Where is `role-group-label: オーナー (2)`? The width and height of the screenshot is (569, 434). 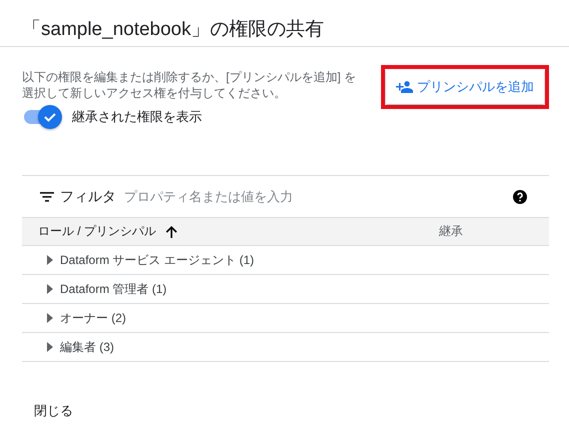 role-group-label: オーナー (2) is located at coordinates (93, 318).